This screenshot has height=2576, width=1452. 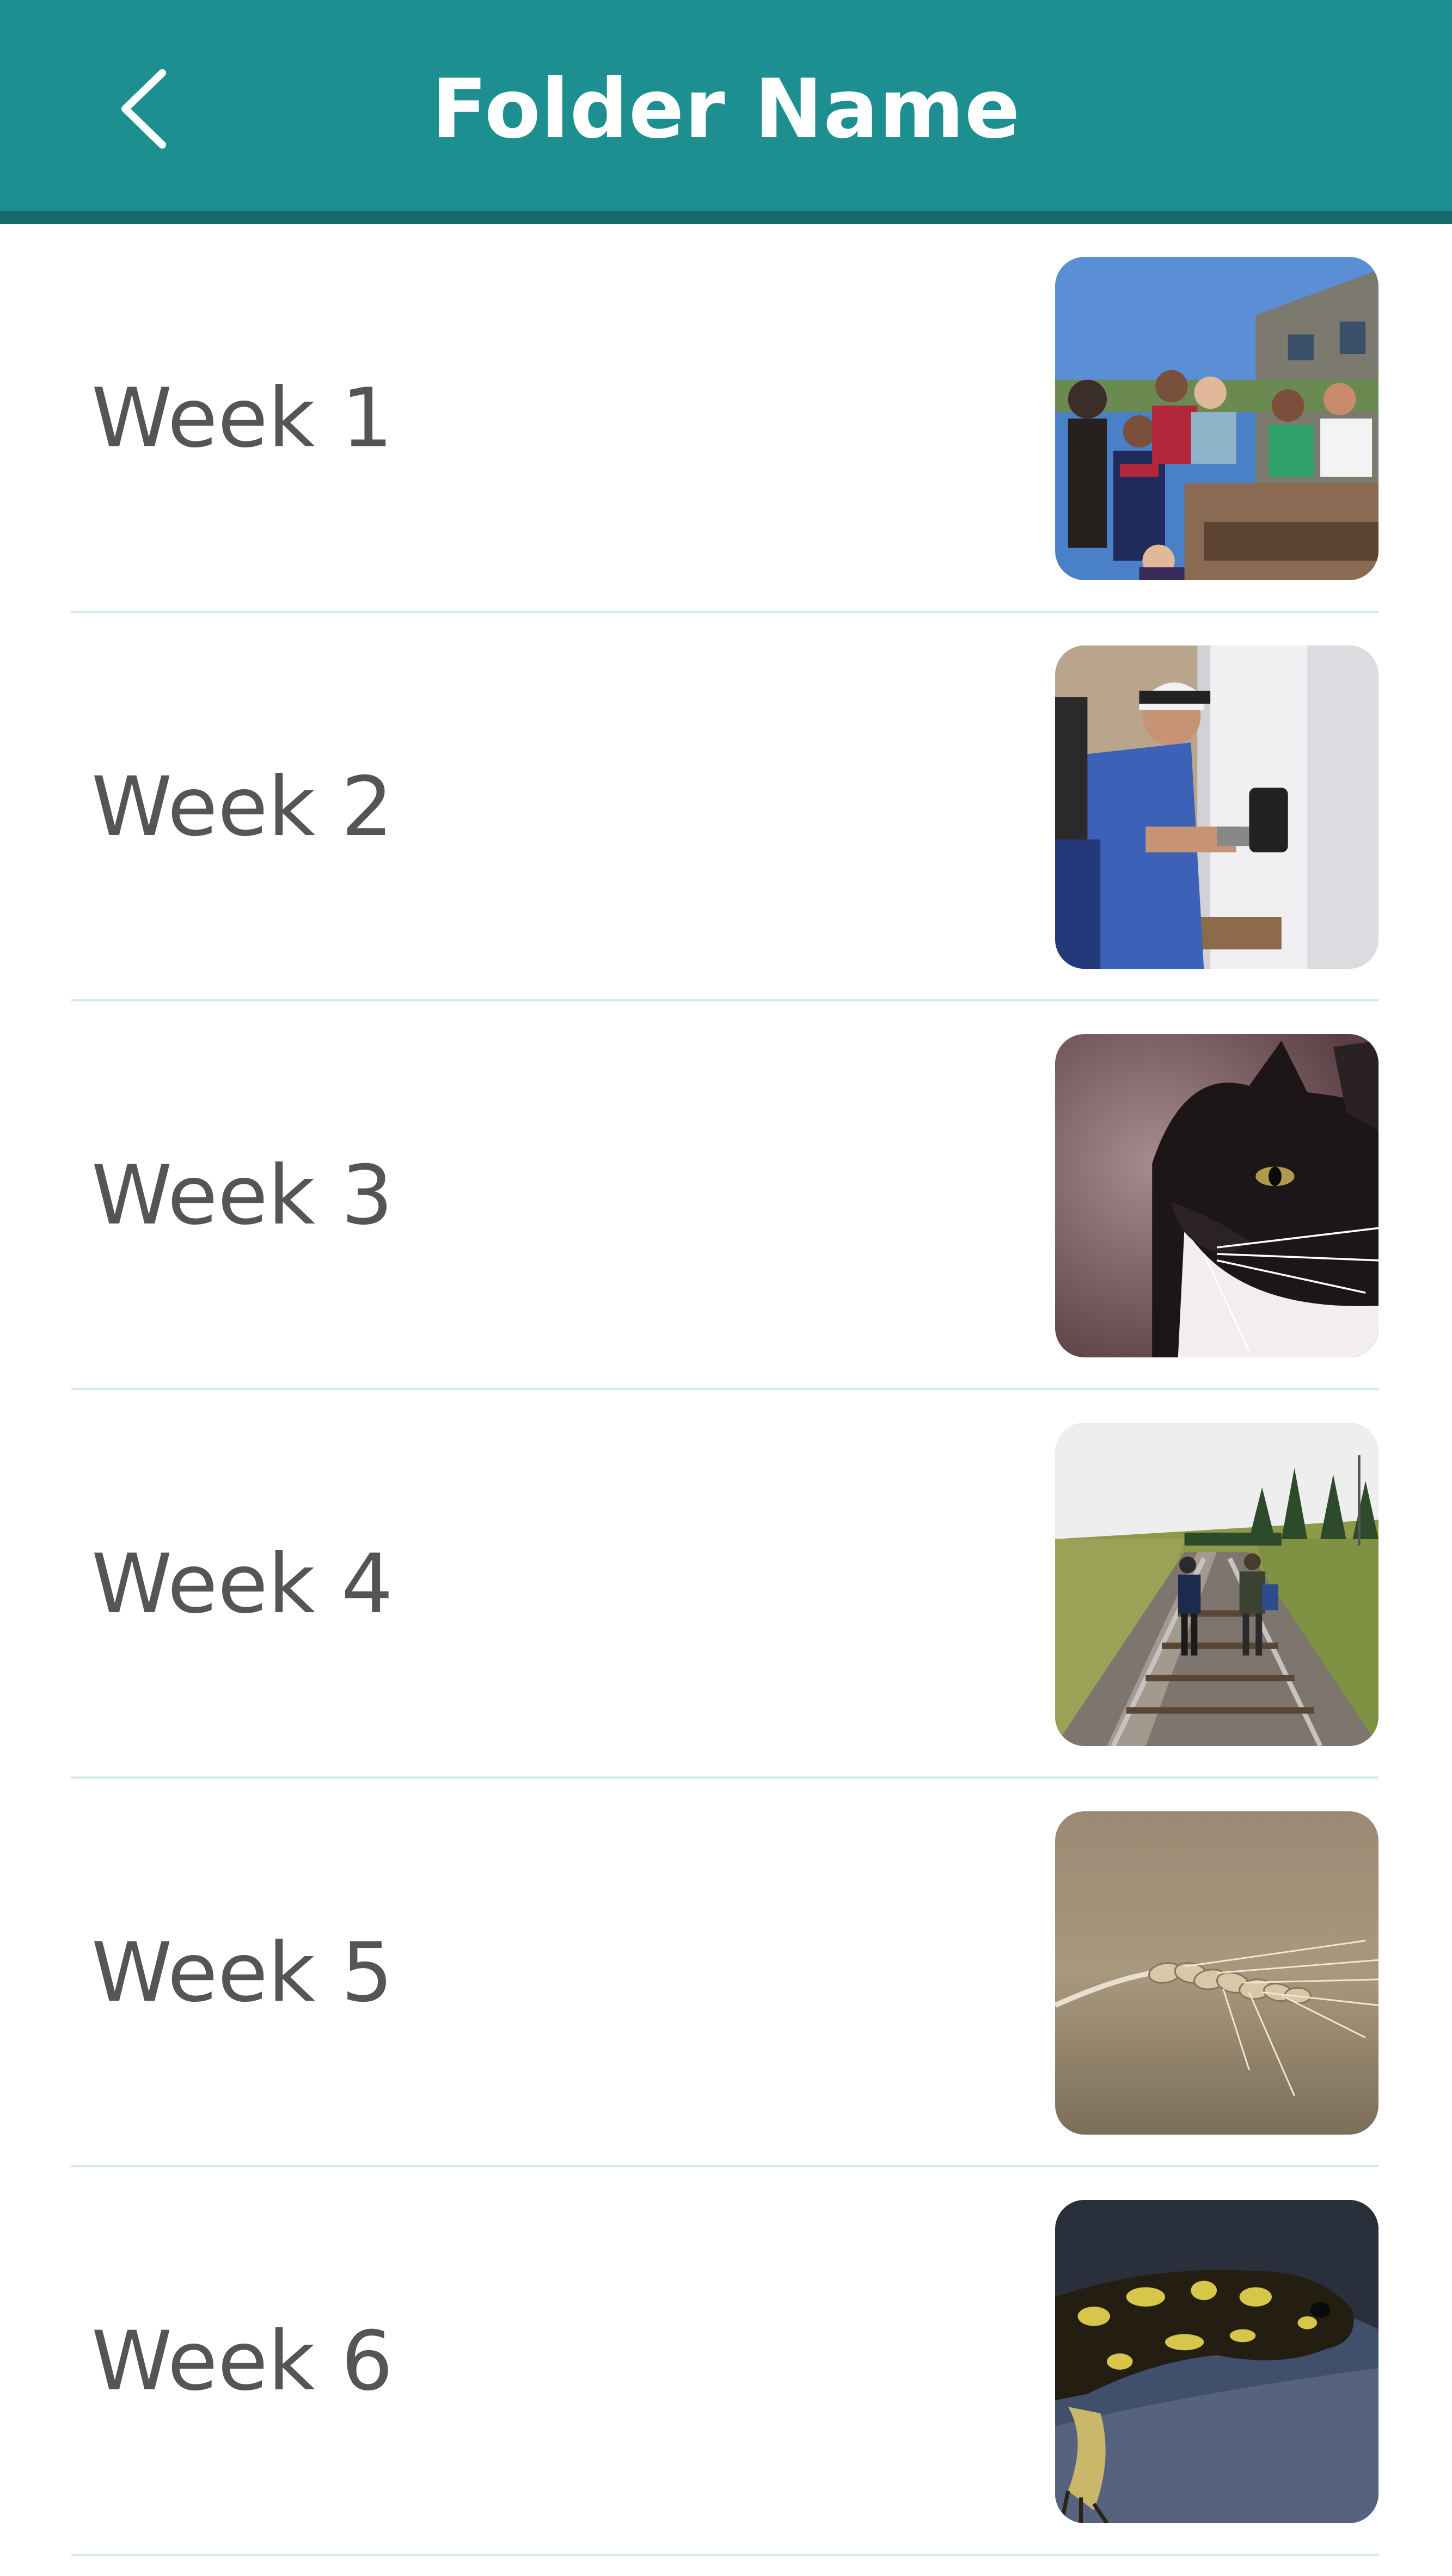 I want to click on list-item-label: Week 5, so click(x=243, y=1973).